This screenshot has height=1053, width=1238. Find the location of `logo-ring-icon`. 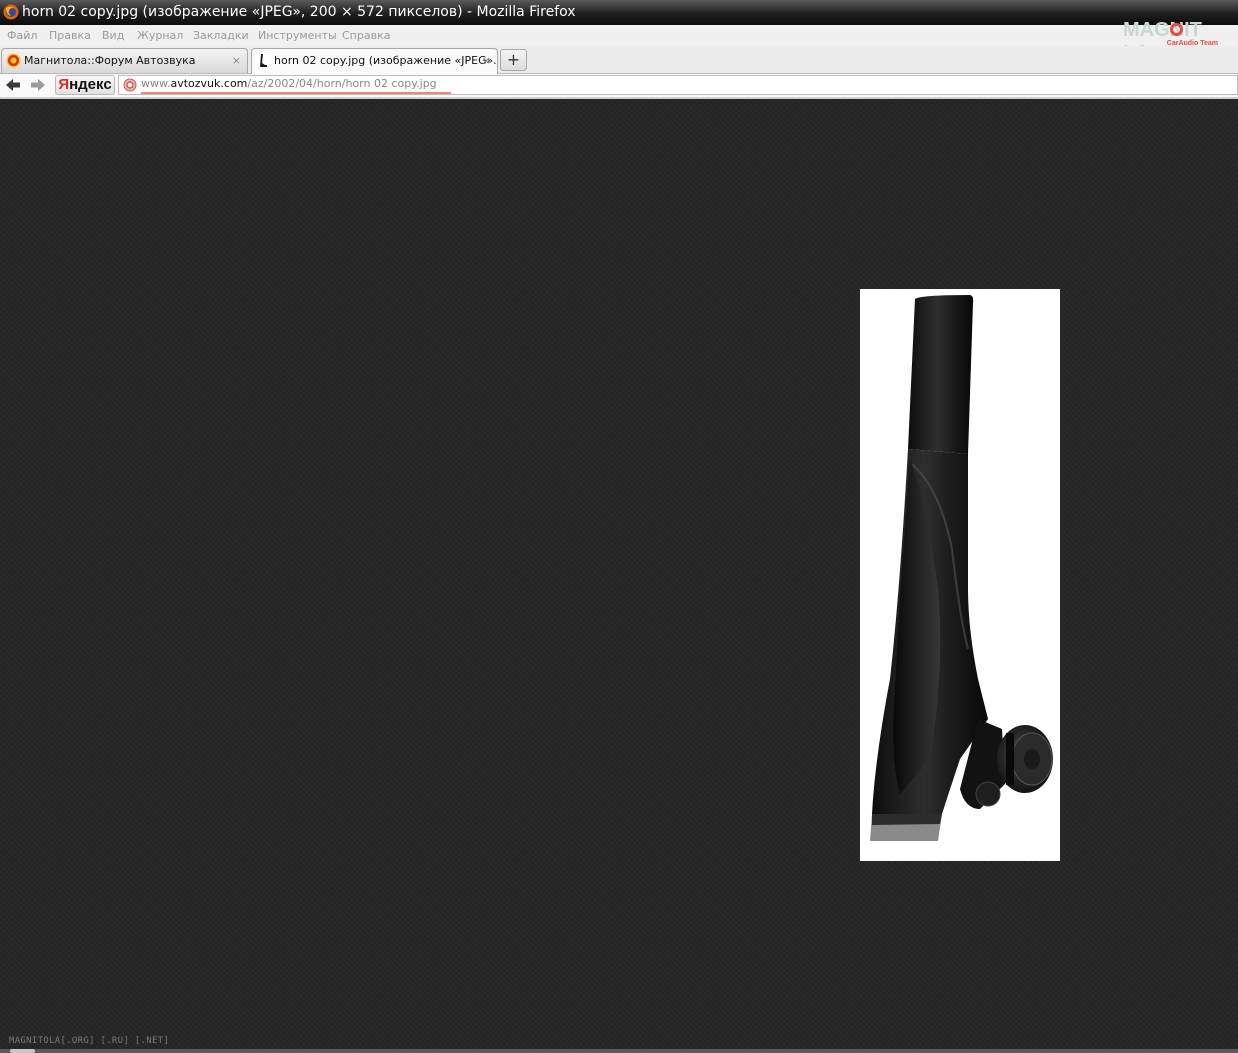

logo-ring-icon is located at coordinates (1176, 29).